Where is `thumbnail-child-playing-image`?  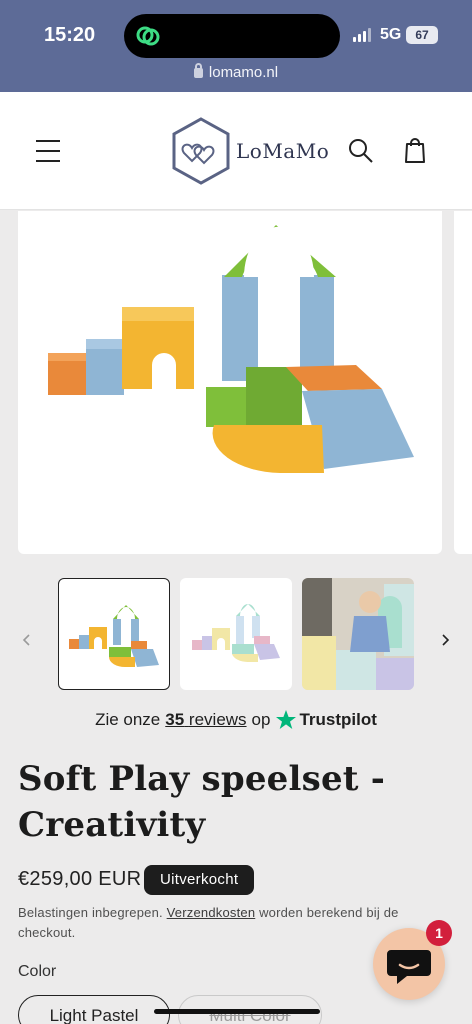 thumbnail-child-playing-image is located at coordinates (358, 634).